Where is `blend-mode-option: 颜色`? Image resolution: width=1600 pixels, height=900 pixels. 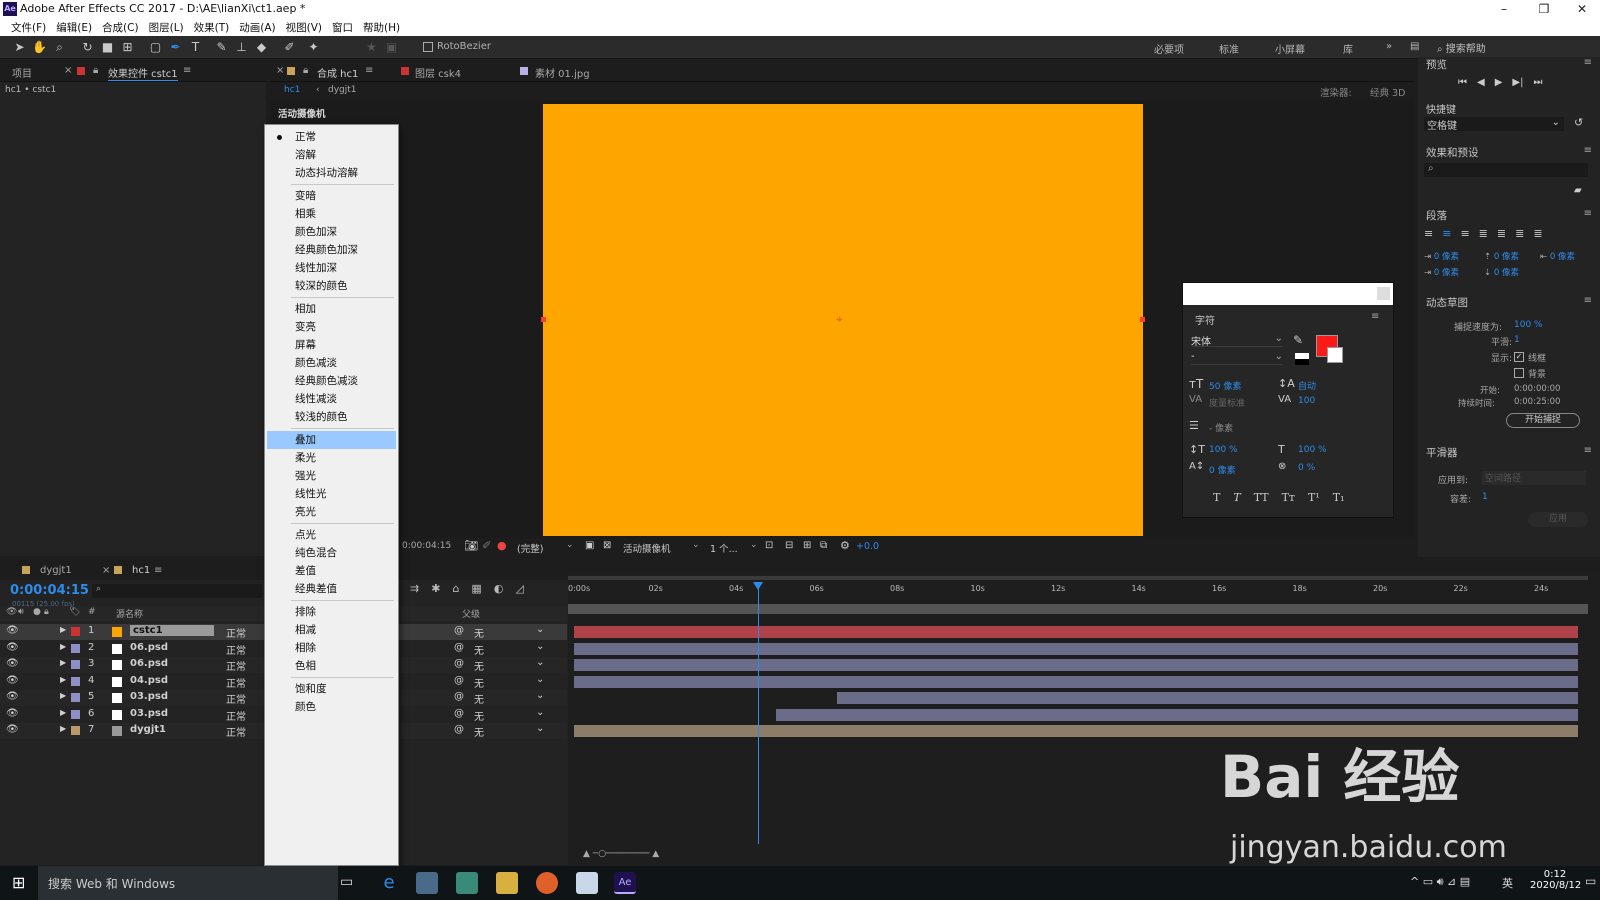
blend-mode-option: 颜色 is located at coordinates (331, 707).